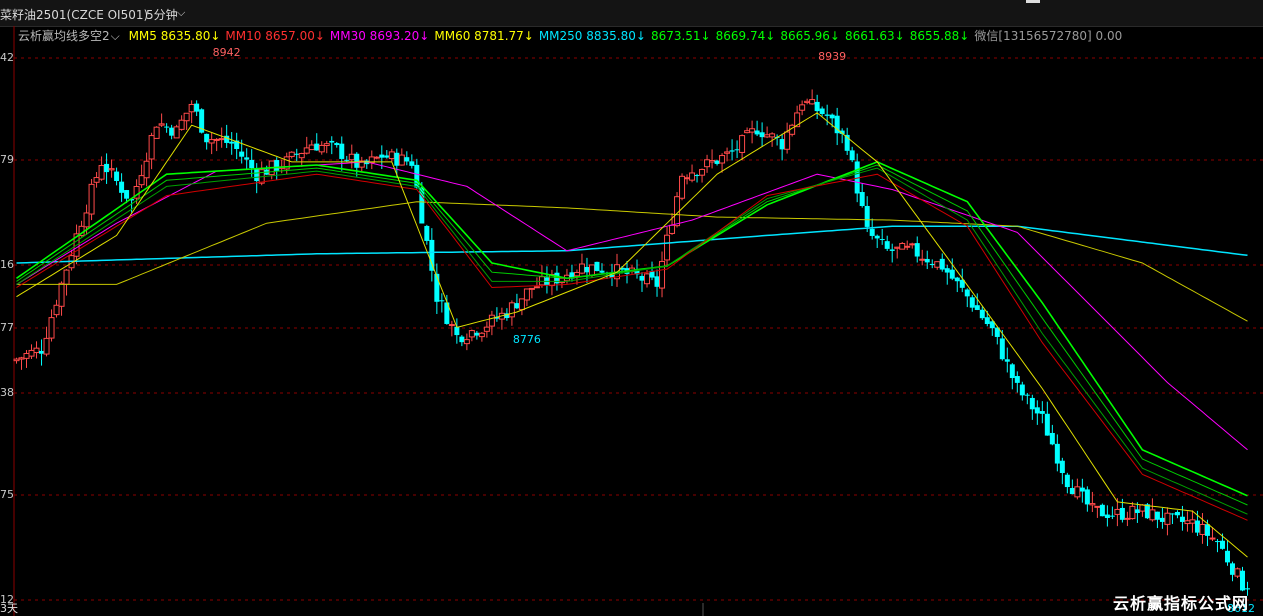 The height and width of the screenshot is (616, 1263). What do you see at coordinates (7, 392) in the screenshot?
I see `y-tick-label: 38` at bounding box center [7, 392].